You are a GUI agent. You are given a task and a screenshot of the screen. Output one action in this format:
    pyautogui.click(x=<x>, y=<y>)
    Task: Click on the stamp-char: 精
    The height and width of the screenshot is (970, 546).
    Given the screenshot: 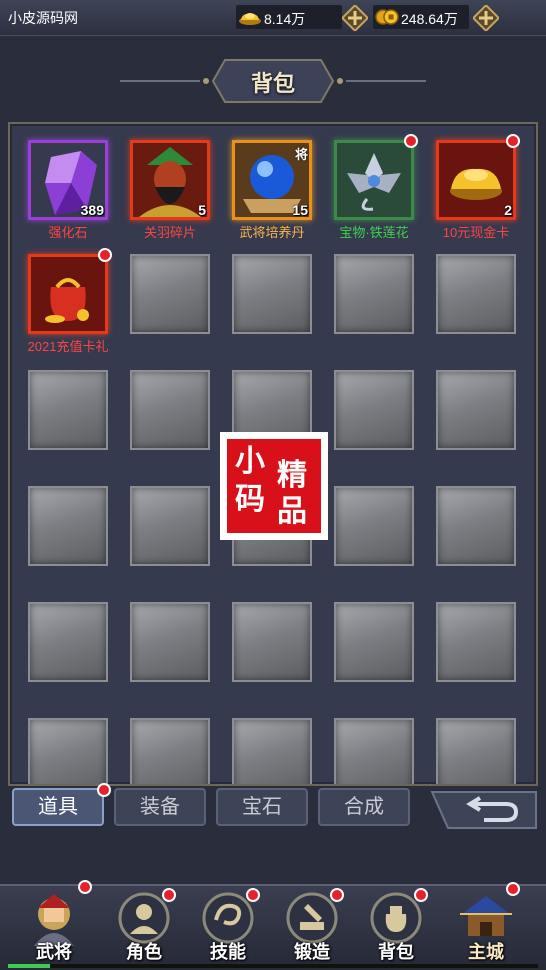 What is the action you would take?
    pyautogui.click(x=292, y=475)
    